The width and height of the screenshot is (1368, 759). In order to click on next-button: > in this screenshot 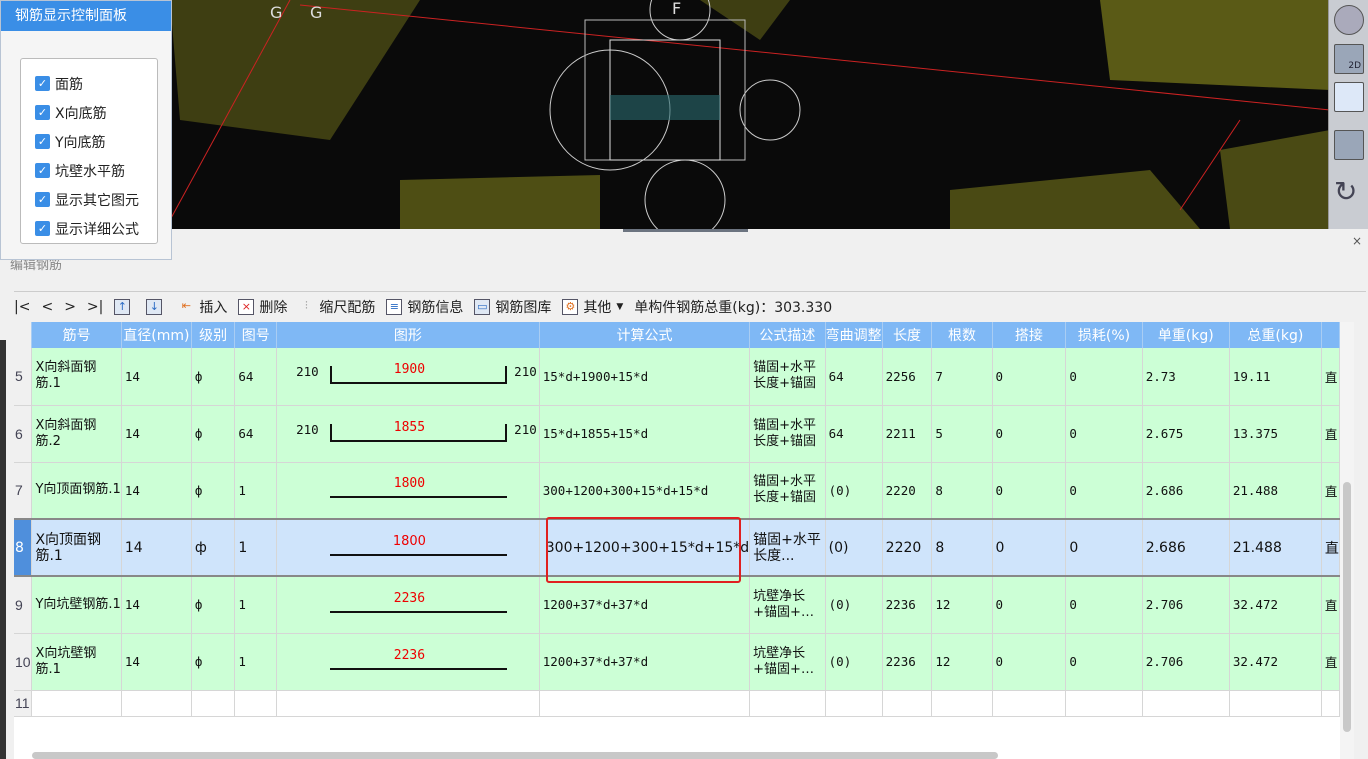, I will do `click(70, 307)`.